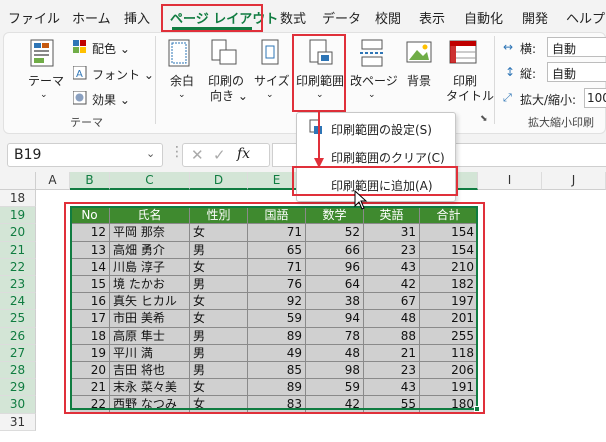 This screenshot has height=442, width=606. What do you see at coordinates (361, 200) in the screenshot?
I see `mouse-cursor-icon` at bounding box center [361, 200].